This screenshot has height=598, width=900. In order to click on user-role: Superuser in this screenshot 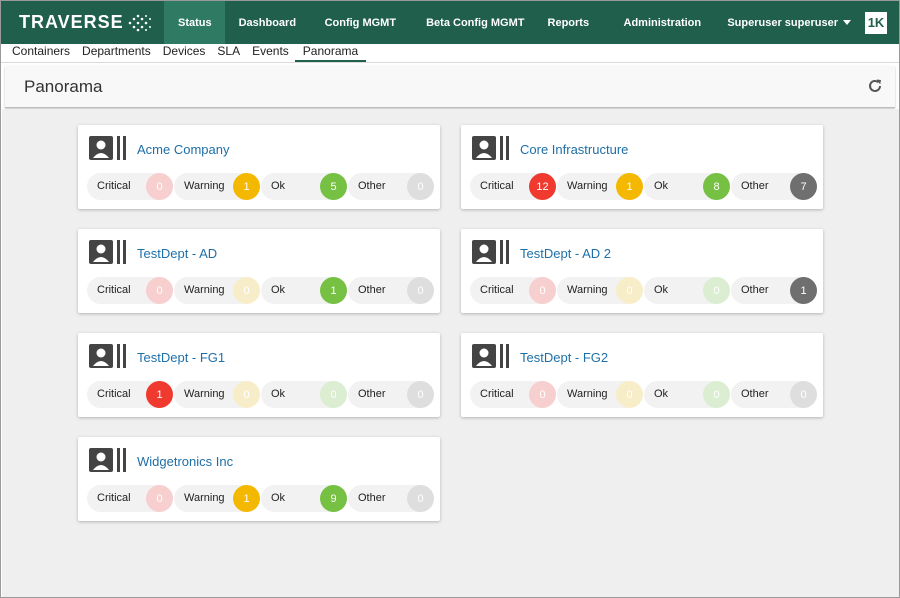, I will do `click(754, 22)`.